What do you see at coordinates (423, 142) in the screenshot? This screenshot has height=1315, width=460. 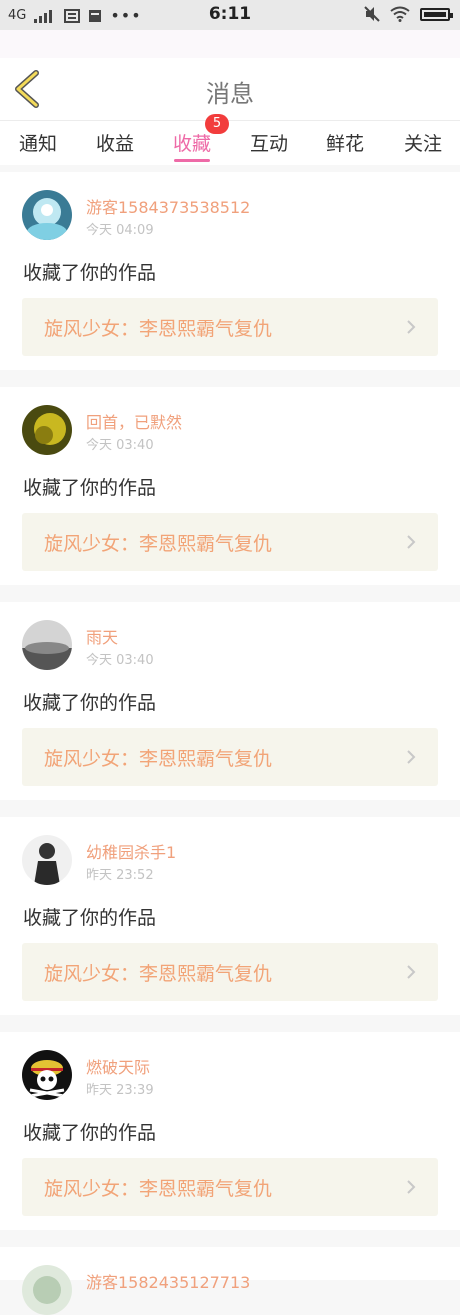 I see `tab-following: 关注` at bounding box center [423, 142].